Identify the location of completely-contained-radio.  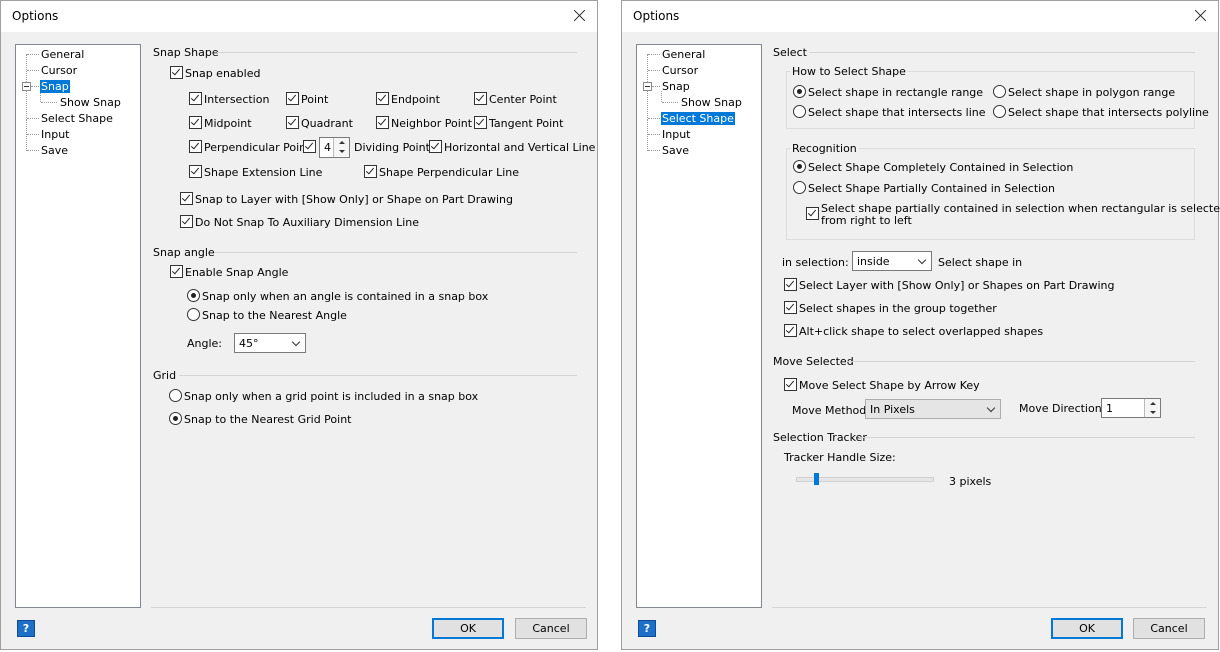
(799, 166).